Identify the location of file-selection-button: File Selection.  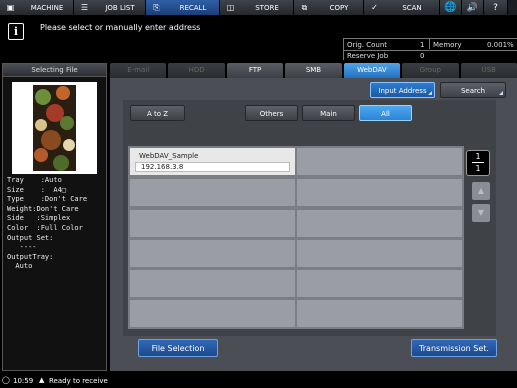
(178, 348).